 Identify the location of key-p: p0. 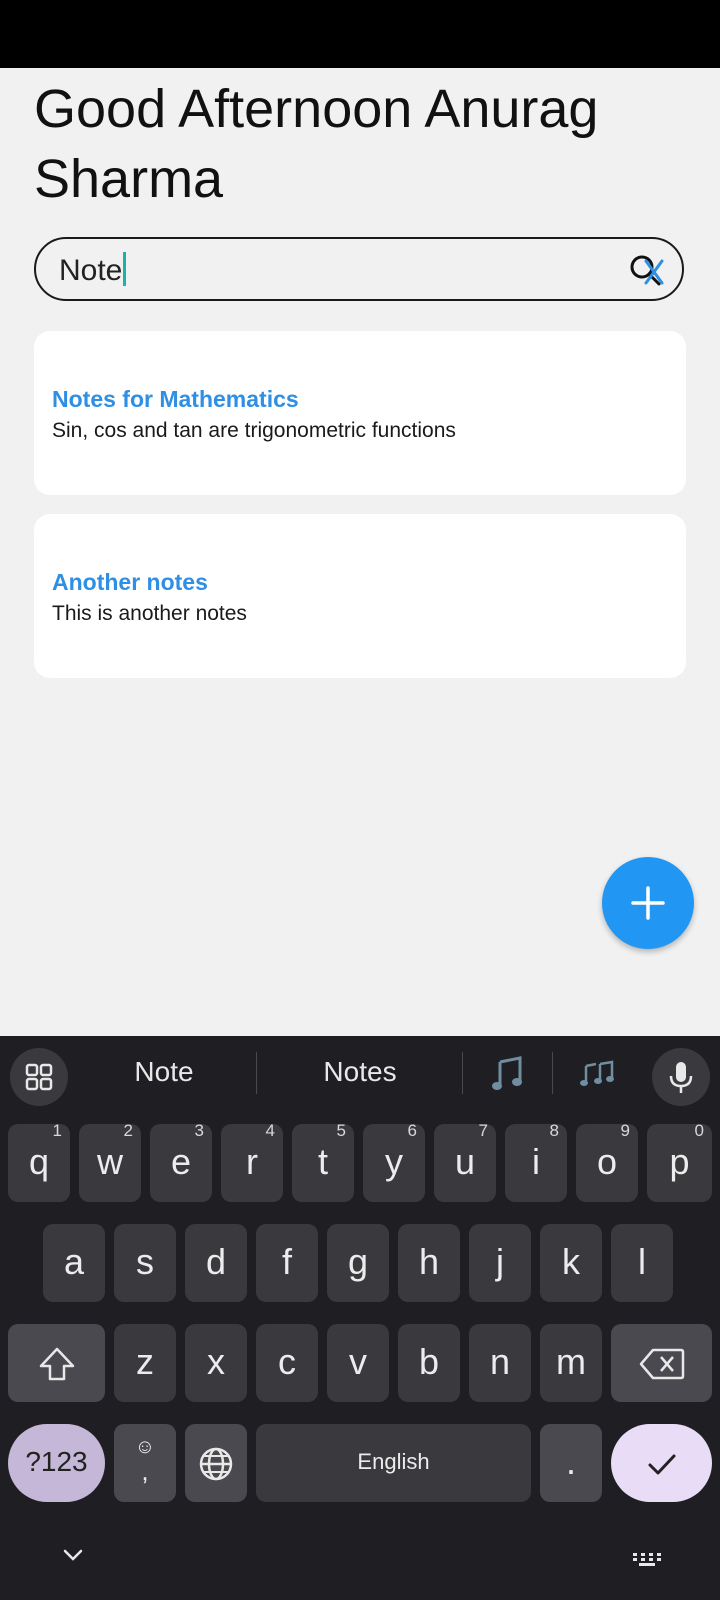
(679, 1161).